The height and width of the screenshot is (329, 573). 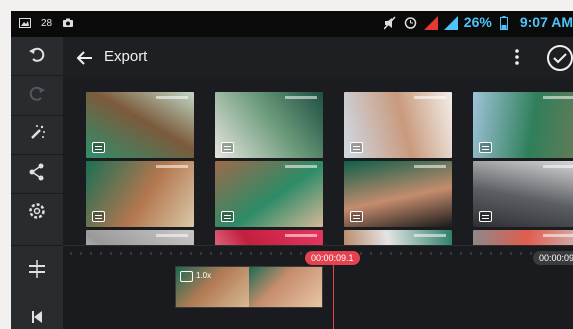 I want to click on redo-icon, so click(x=37, y=95).